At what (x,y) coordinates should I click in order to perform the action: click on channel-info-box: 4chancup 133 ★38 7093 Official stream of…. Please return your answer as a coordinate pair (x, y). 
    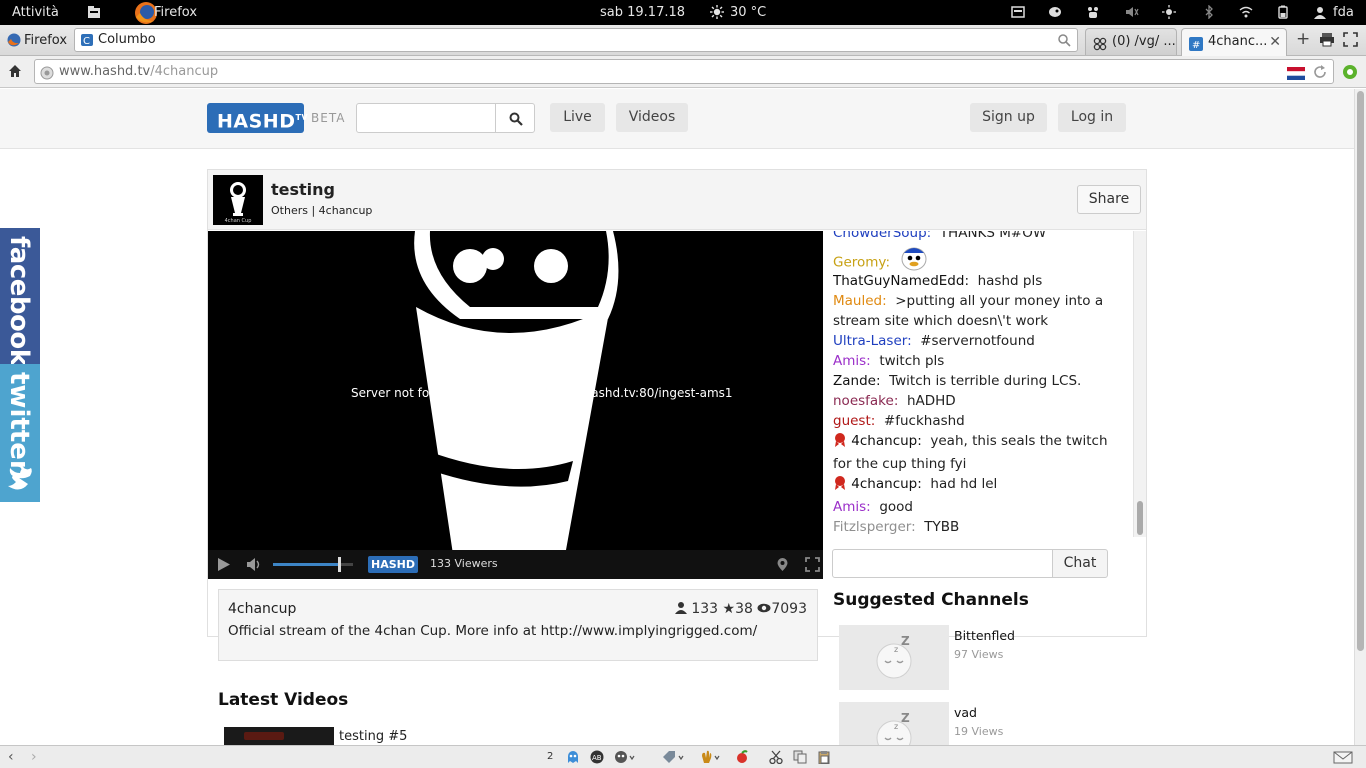
    Looking at the image, I should click on (518, 625).